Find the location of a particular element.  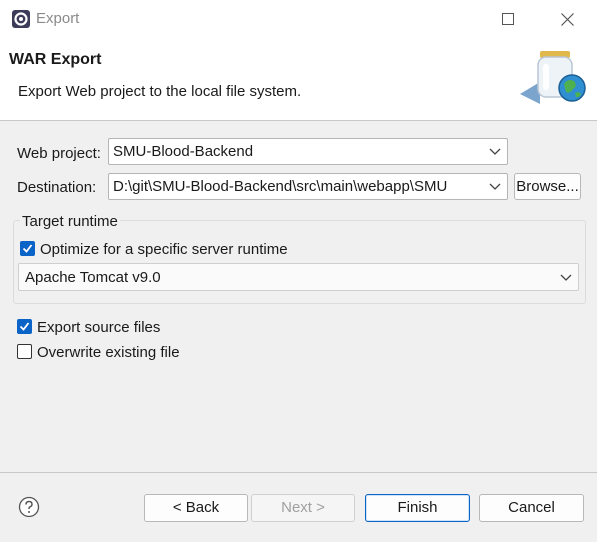

web-project-label: Web project: is located at coordinates (59, 153).